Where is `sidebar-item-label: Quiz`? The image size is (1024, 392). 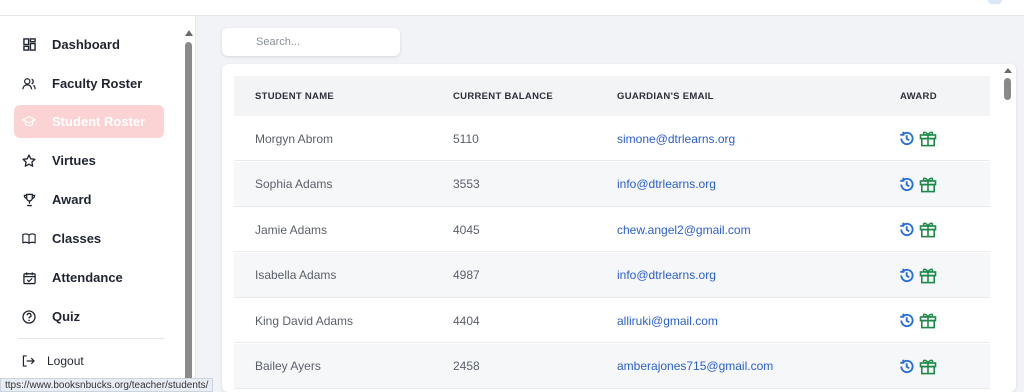 sidebar-item-label: Quiz is located at coordinates (66, 316).